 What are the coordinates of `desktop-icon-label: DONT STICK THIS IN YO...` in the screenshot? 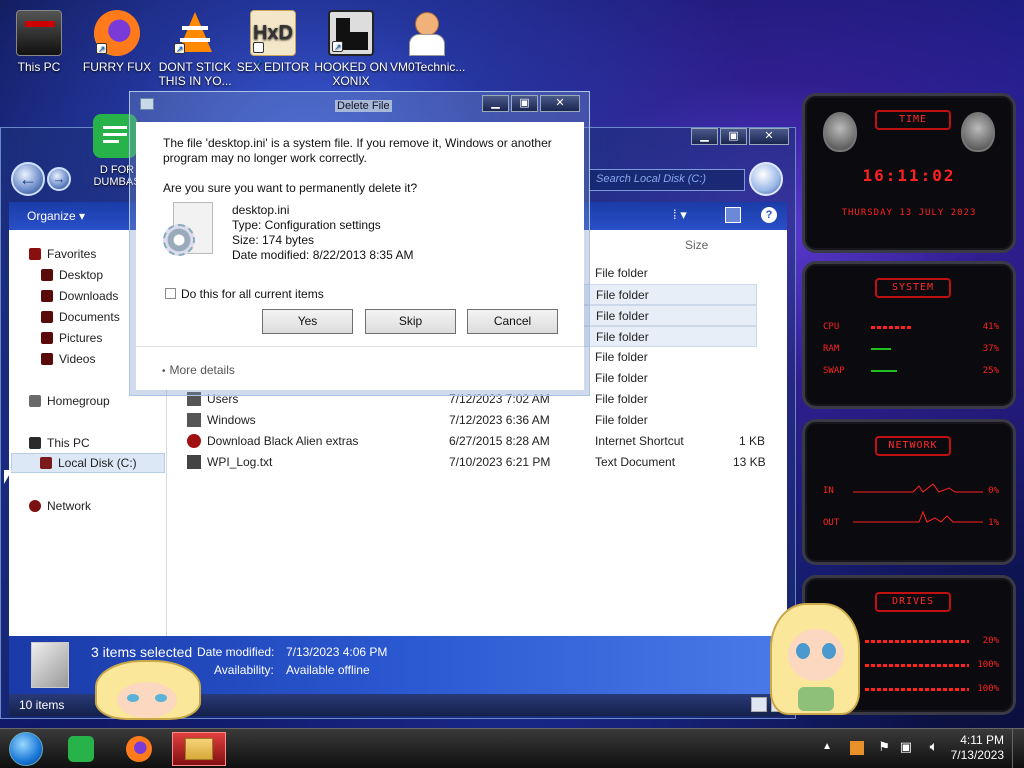 It's located at (195, 74).